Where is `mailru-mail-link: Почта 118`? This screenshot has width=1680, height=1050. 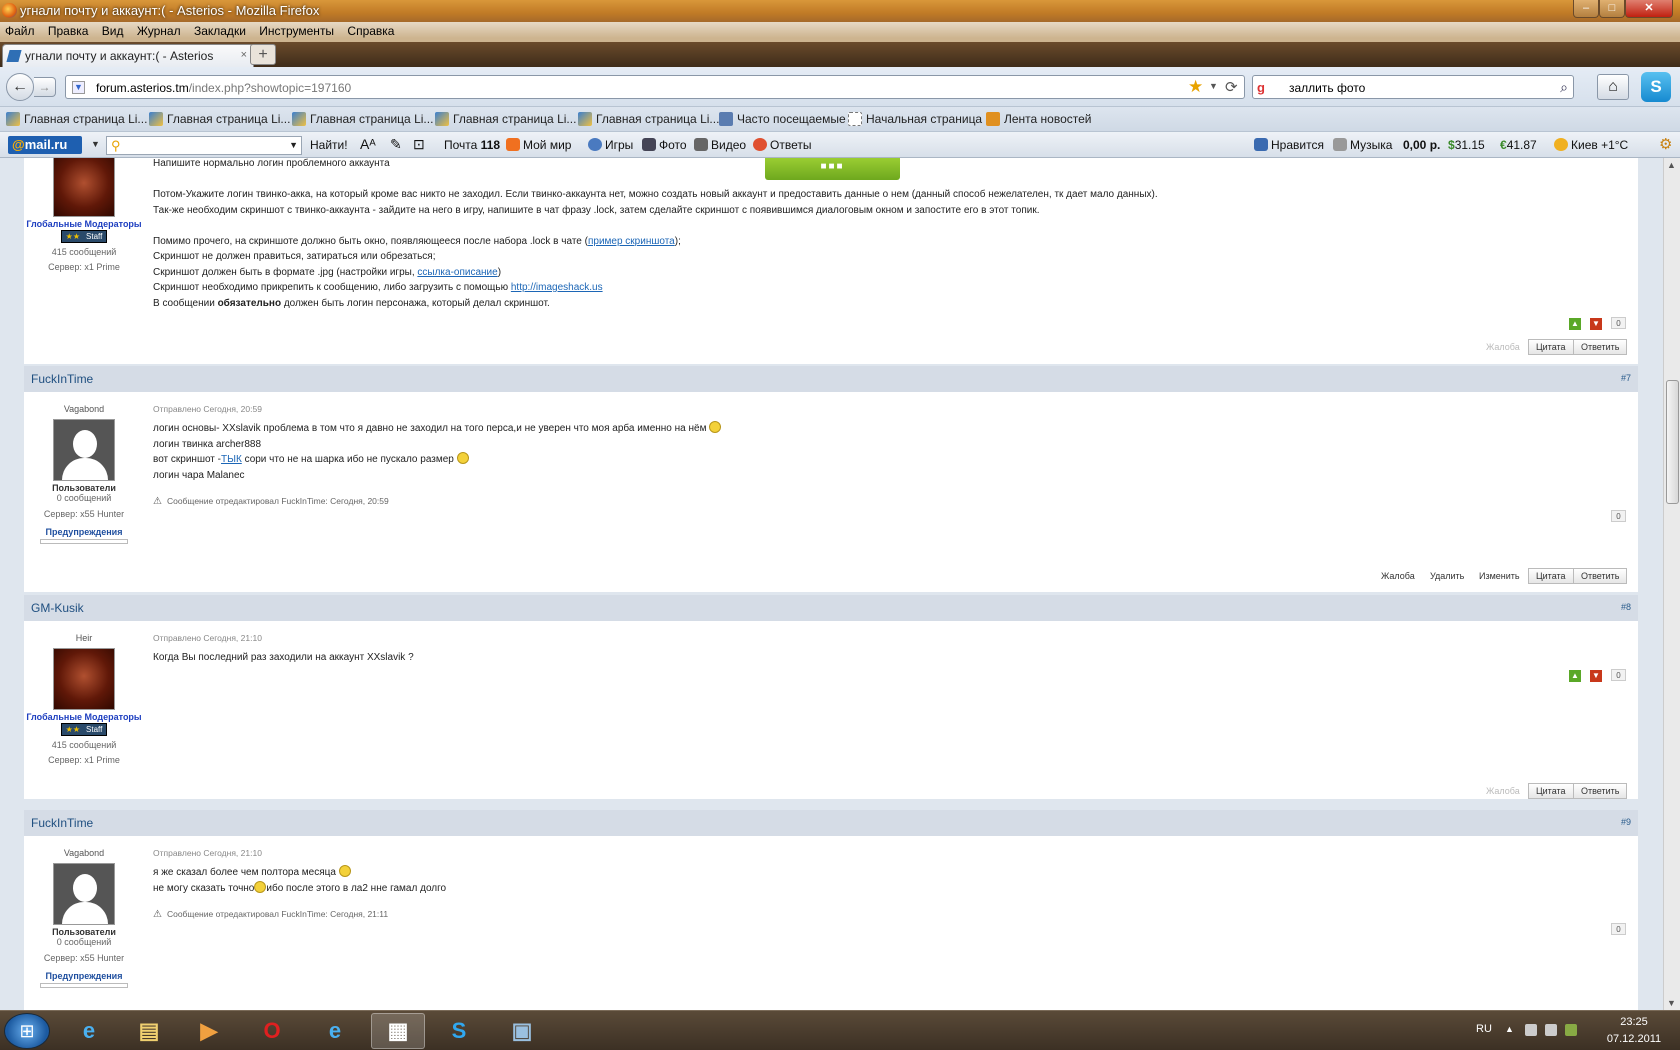 mailru-mail-link: Почта 118 is located at coordinates (472, 145).